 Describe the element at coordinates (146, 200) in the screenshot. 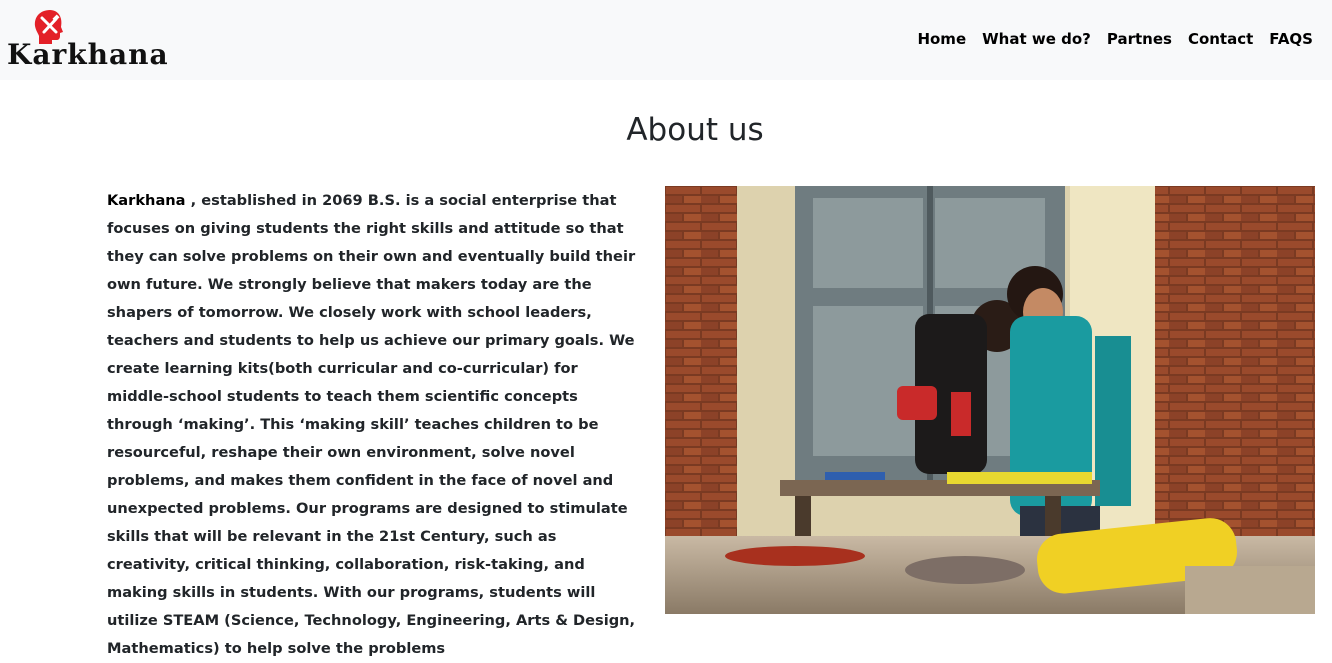

I see `about-lead: Karkhana` at that location.